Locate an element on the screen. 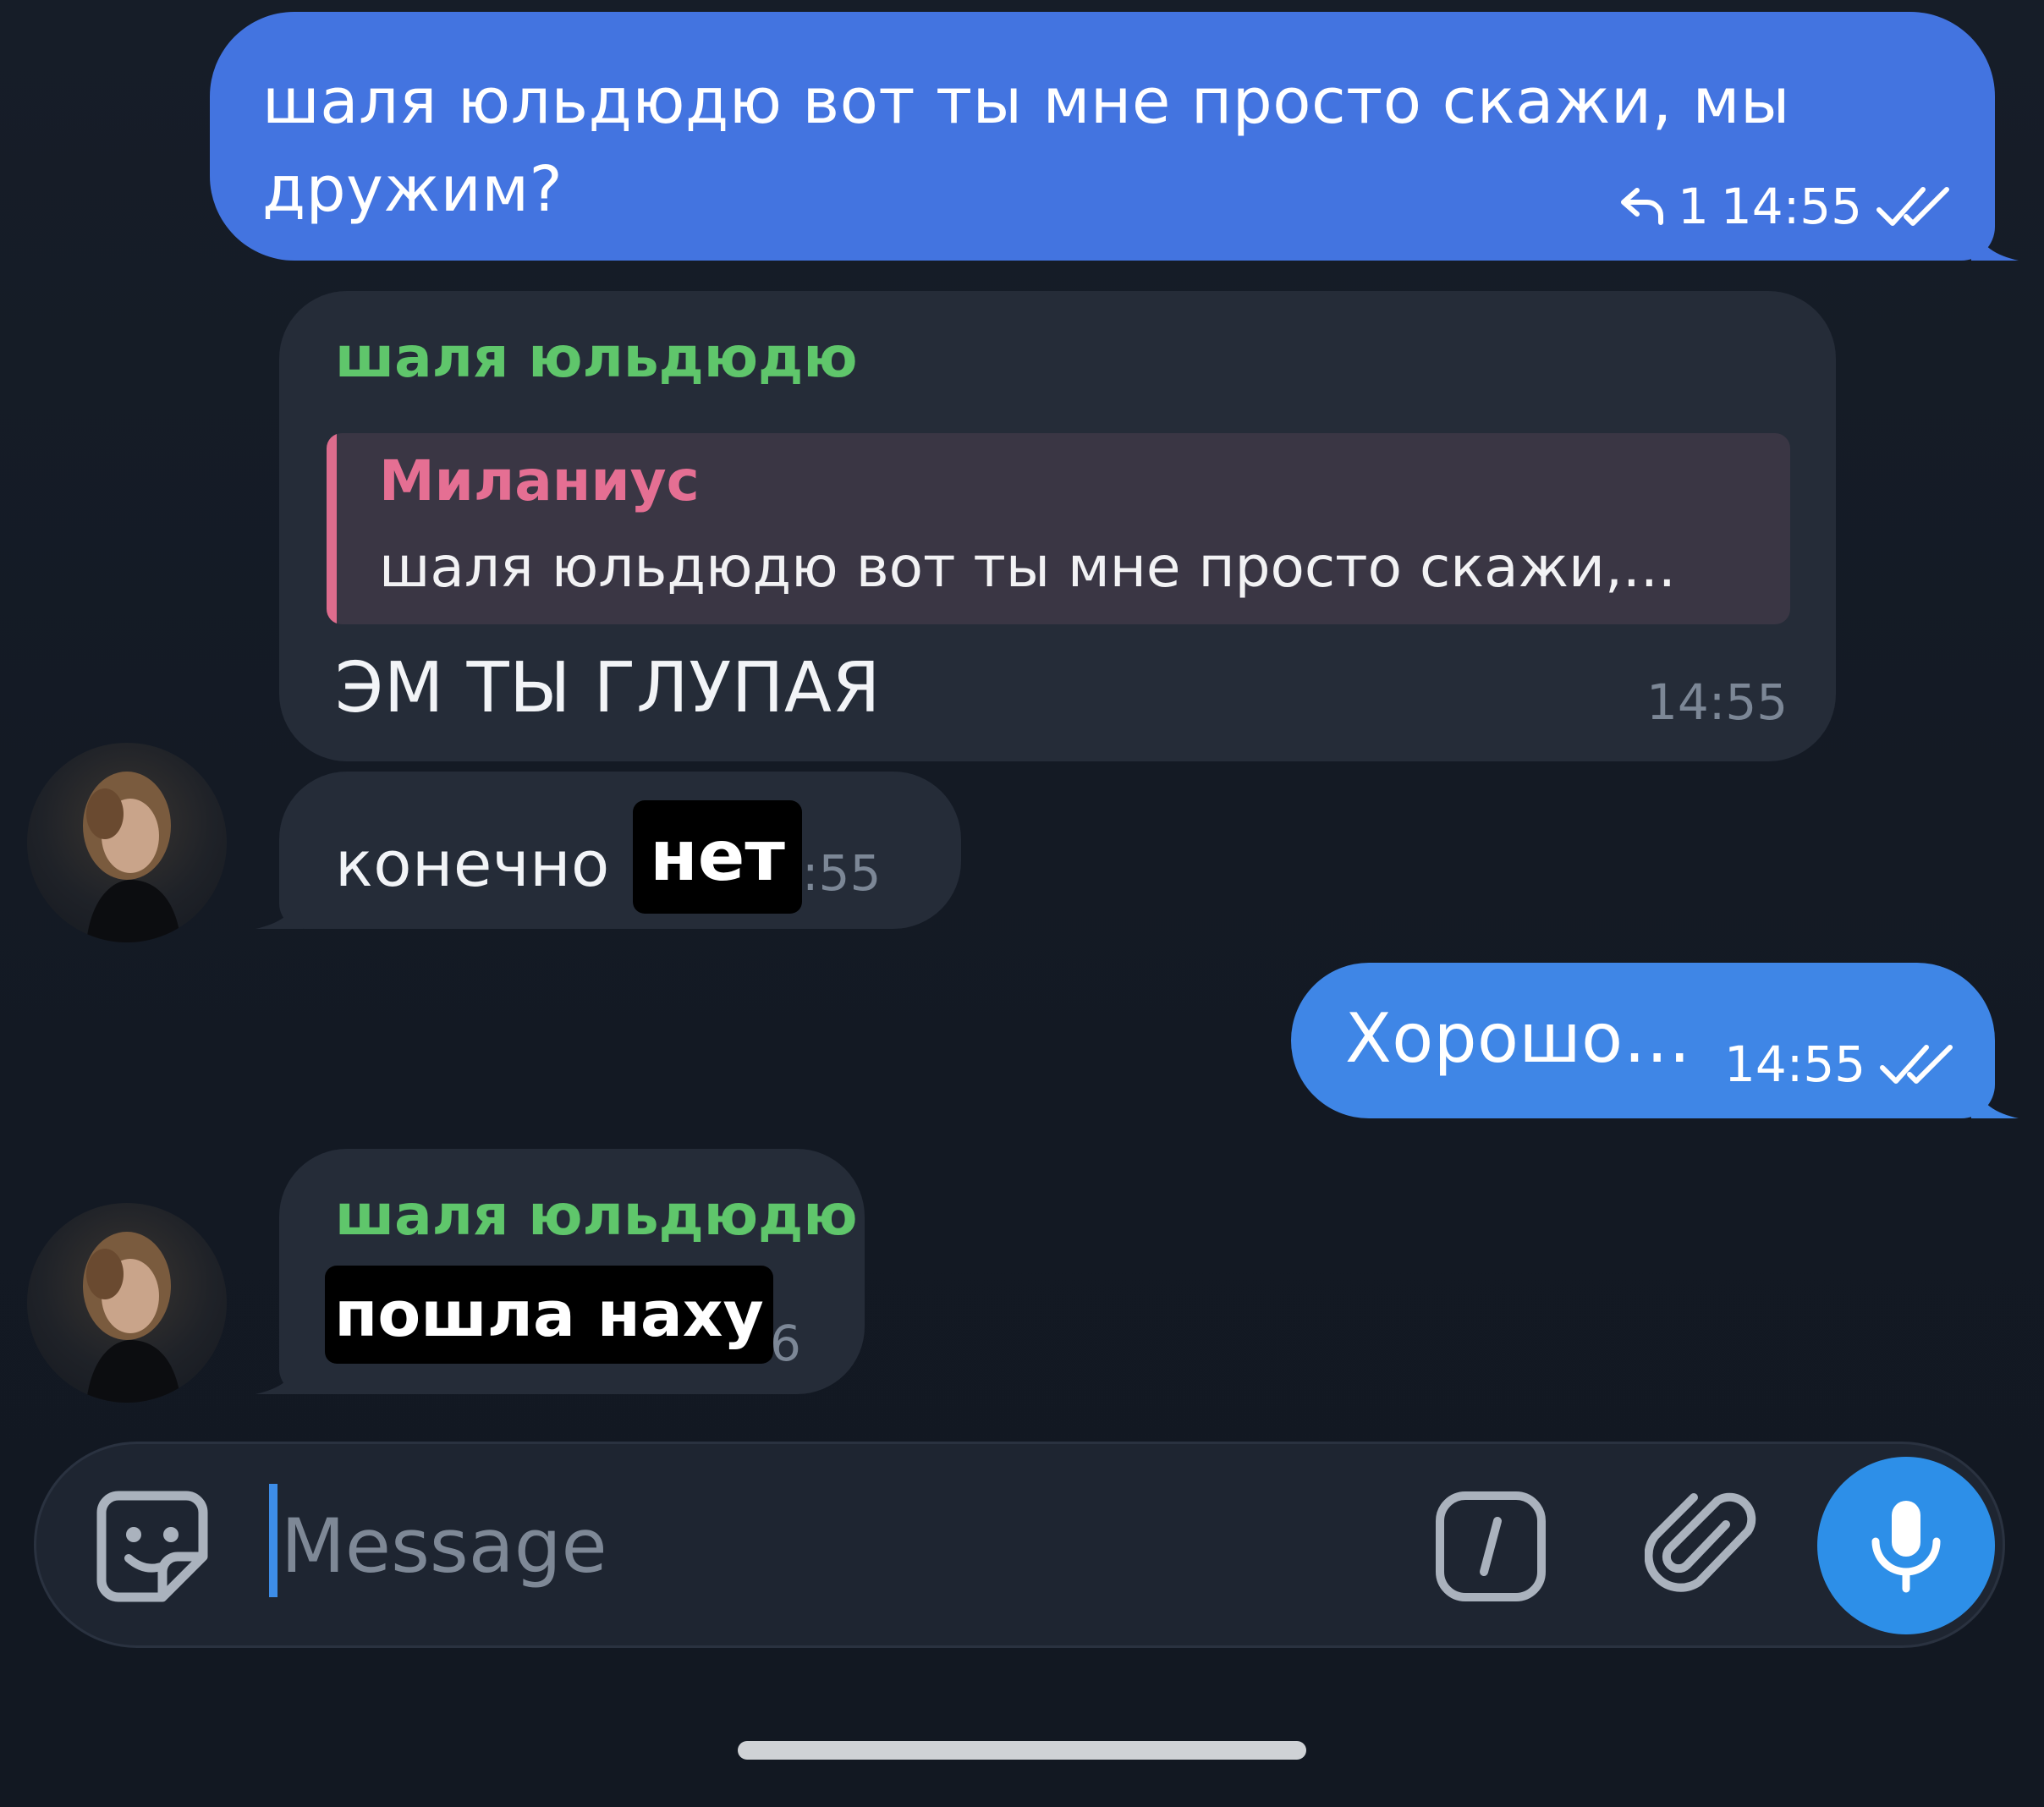 The width and height of the screenshot is (2044, 1807). reply-accent-bar is located at coordinates (332, 528).